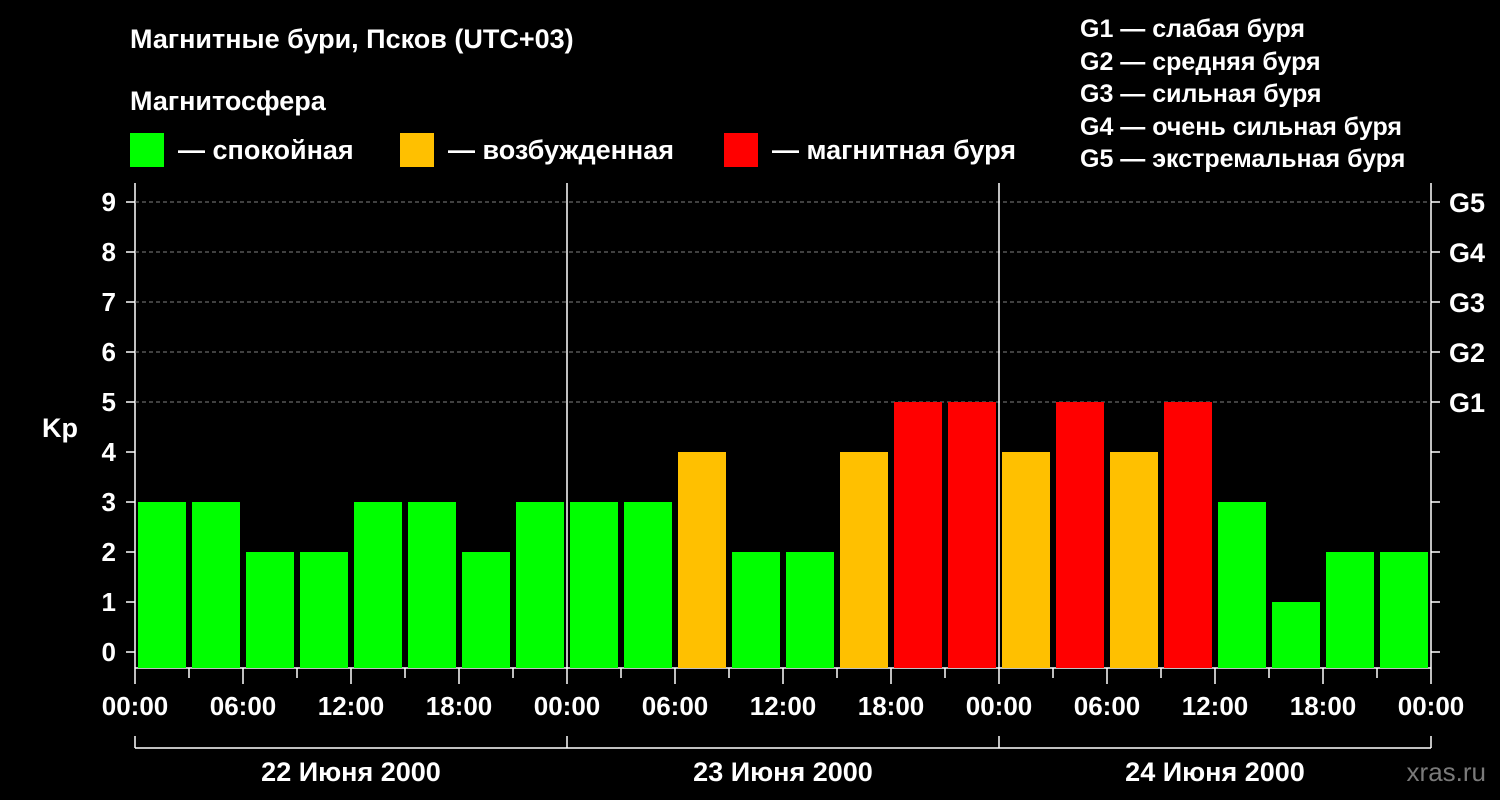  Describe the element at coordinates (1323, 706) in the screenshot. I see `x-tick-label-11: 18:00` at that location.